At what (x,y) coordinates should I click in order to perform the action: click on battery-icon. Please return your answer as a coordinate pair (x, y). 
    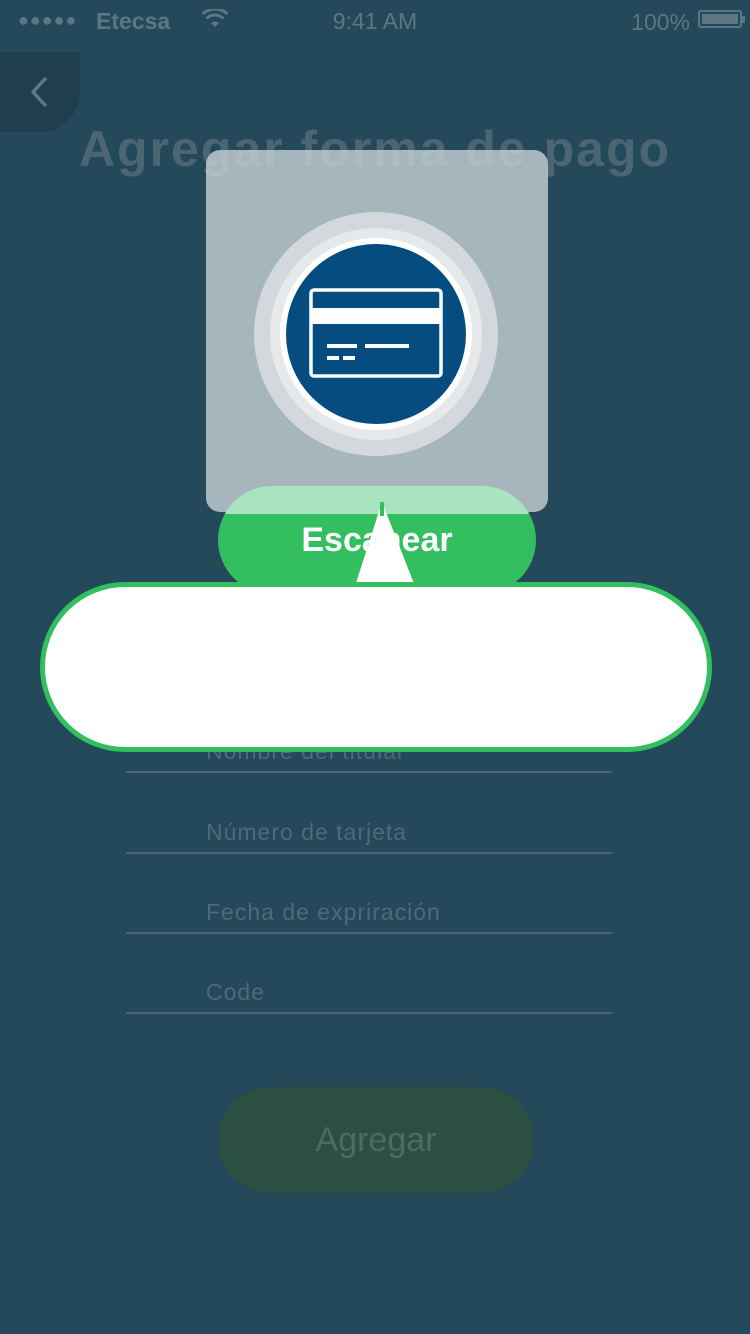
    Looking at the image, I should click on (721, 19).